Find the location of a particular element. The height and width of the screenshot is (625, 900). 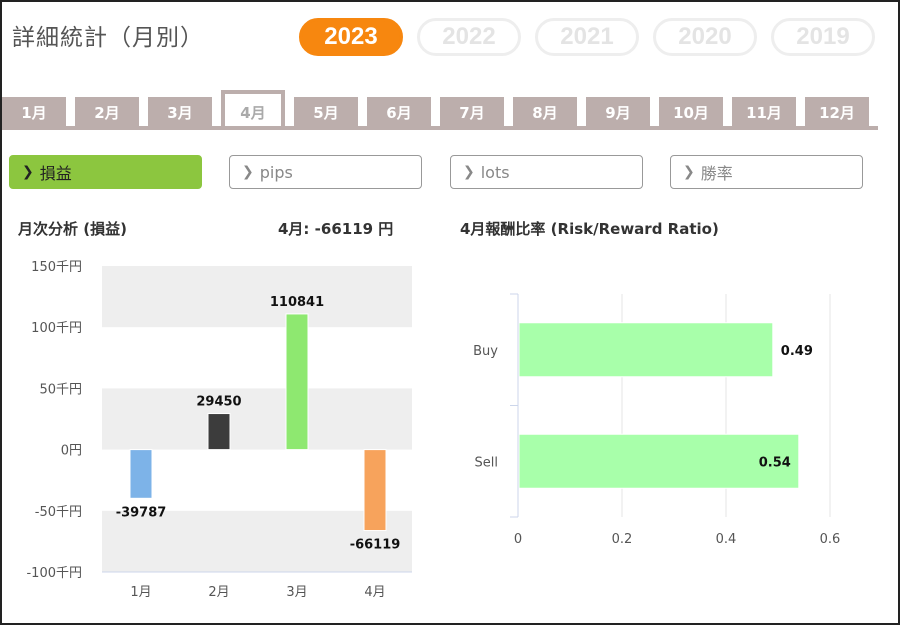

rr-bar-buy is located at coordinates (646, 350).